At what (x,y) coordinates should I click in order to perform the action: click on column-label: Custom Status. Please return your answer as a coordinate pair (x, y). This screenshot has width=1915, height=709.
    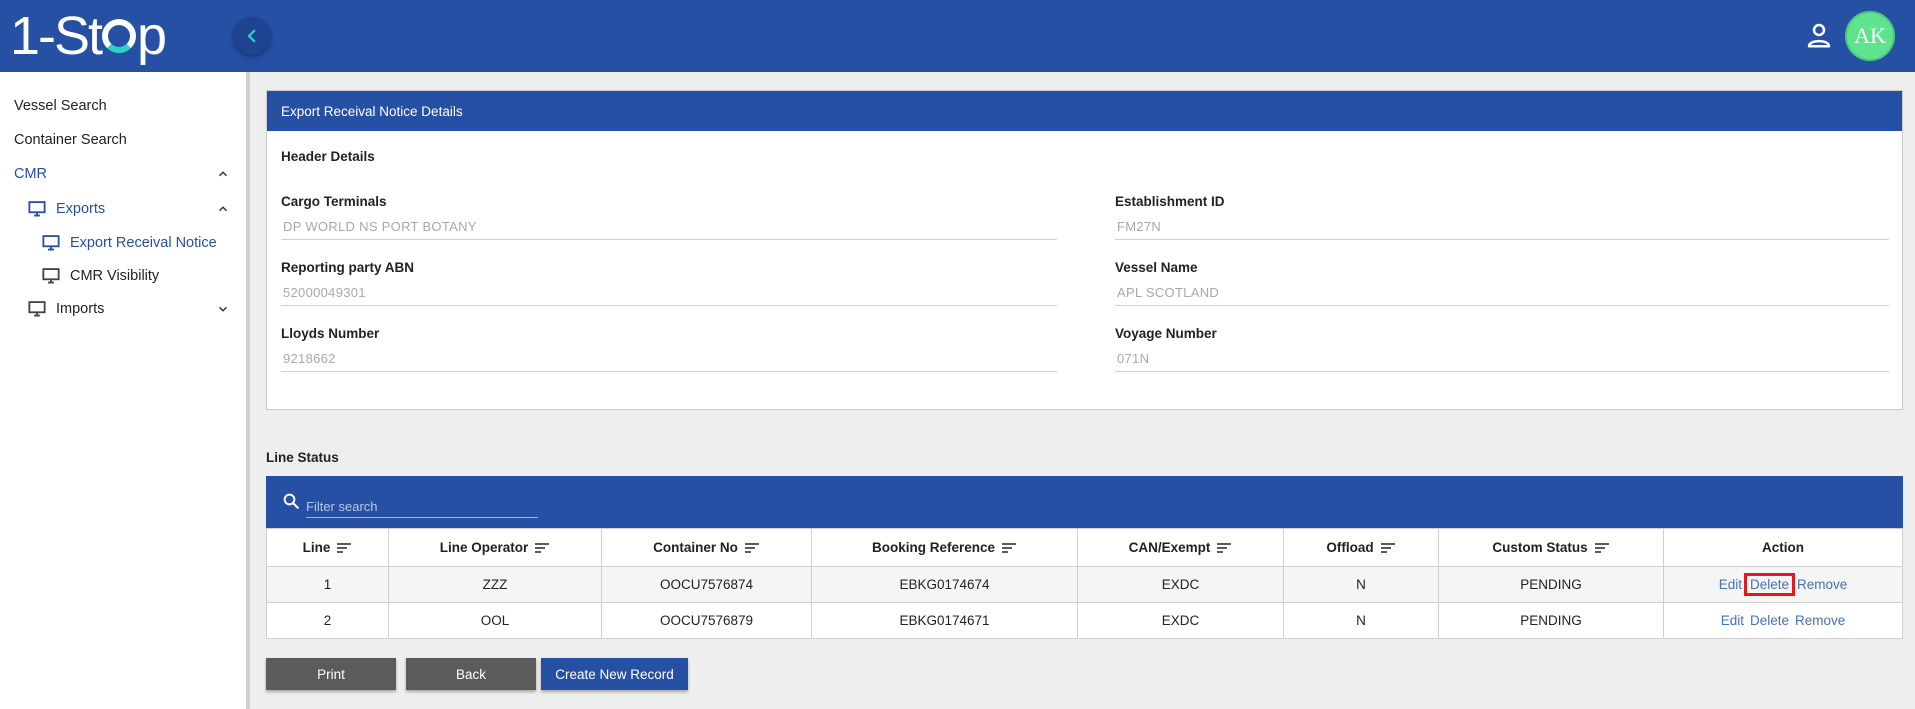
    Looking at the image, I should click on (1539, 547).